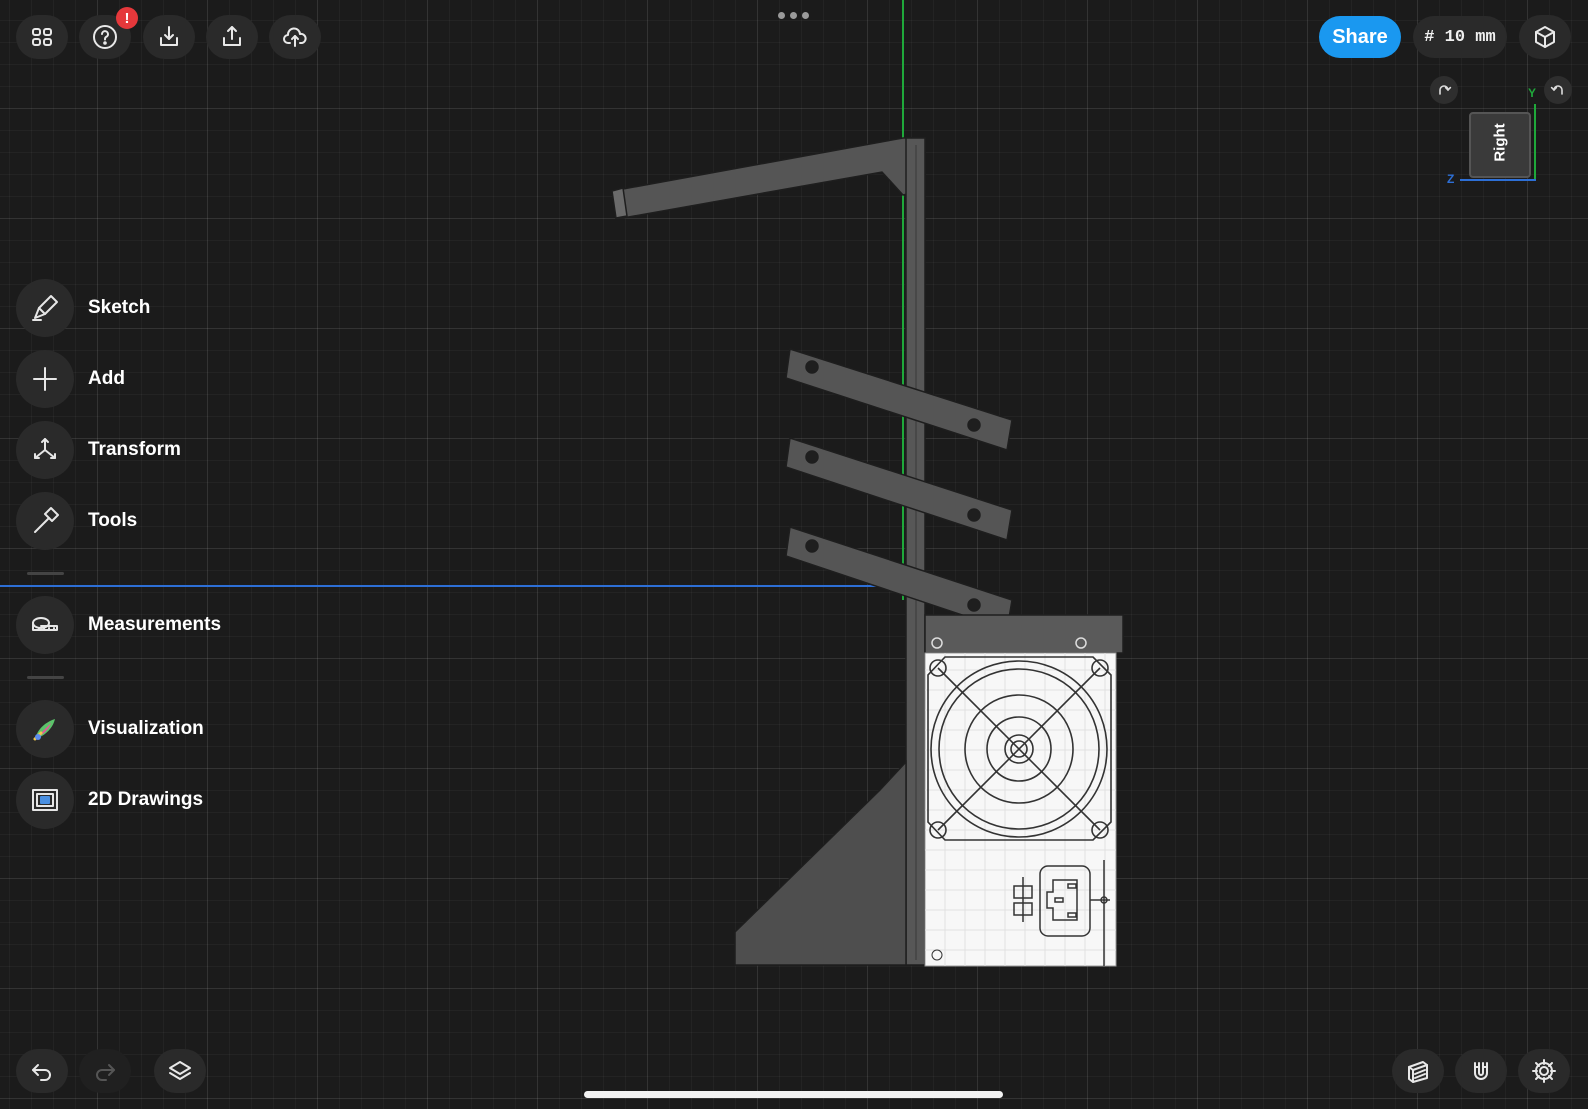 The height and width of the screenshot is (1109, 1588). I want to click on drawings-icon, so click(45, 800).